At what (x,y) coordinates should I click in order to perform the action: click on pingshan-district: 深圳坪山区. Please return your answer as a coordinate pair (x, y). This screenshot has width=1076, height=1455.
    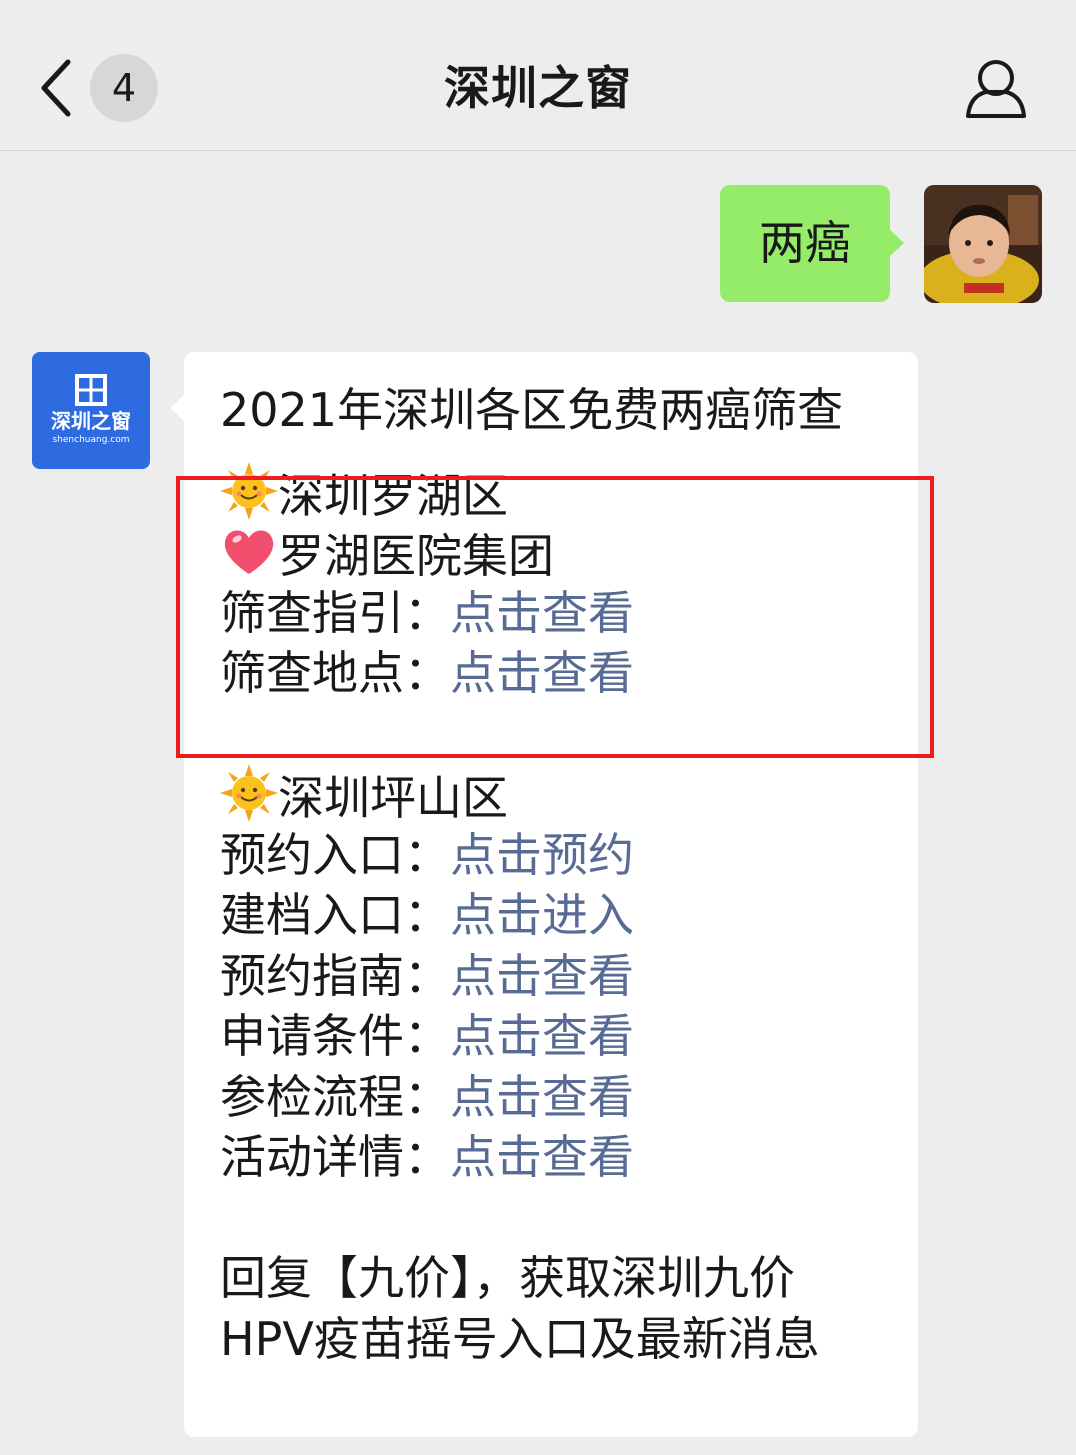
    Looking at the image, I should click on (393, 798).